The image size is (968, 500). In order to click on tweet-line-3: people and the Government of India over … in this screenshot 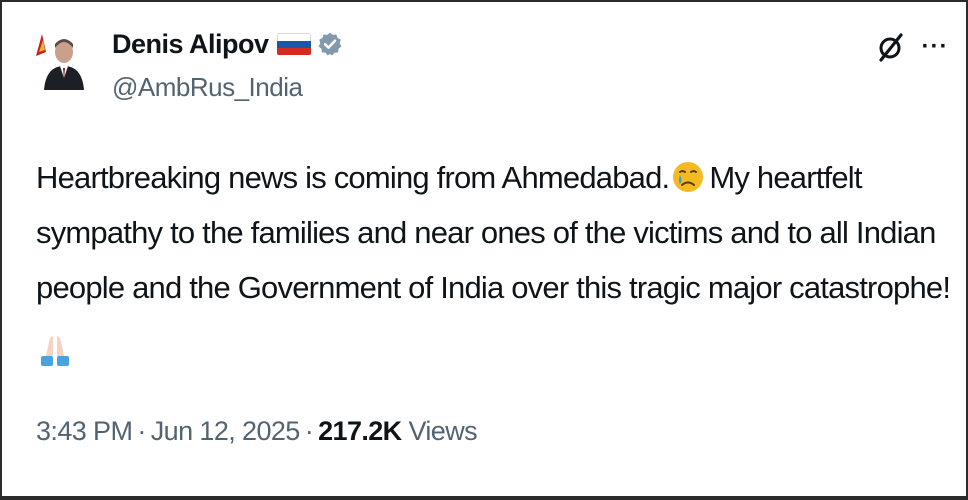, I will do `click(493, 287)`.